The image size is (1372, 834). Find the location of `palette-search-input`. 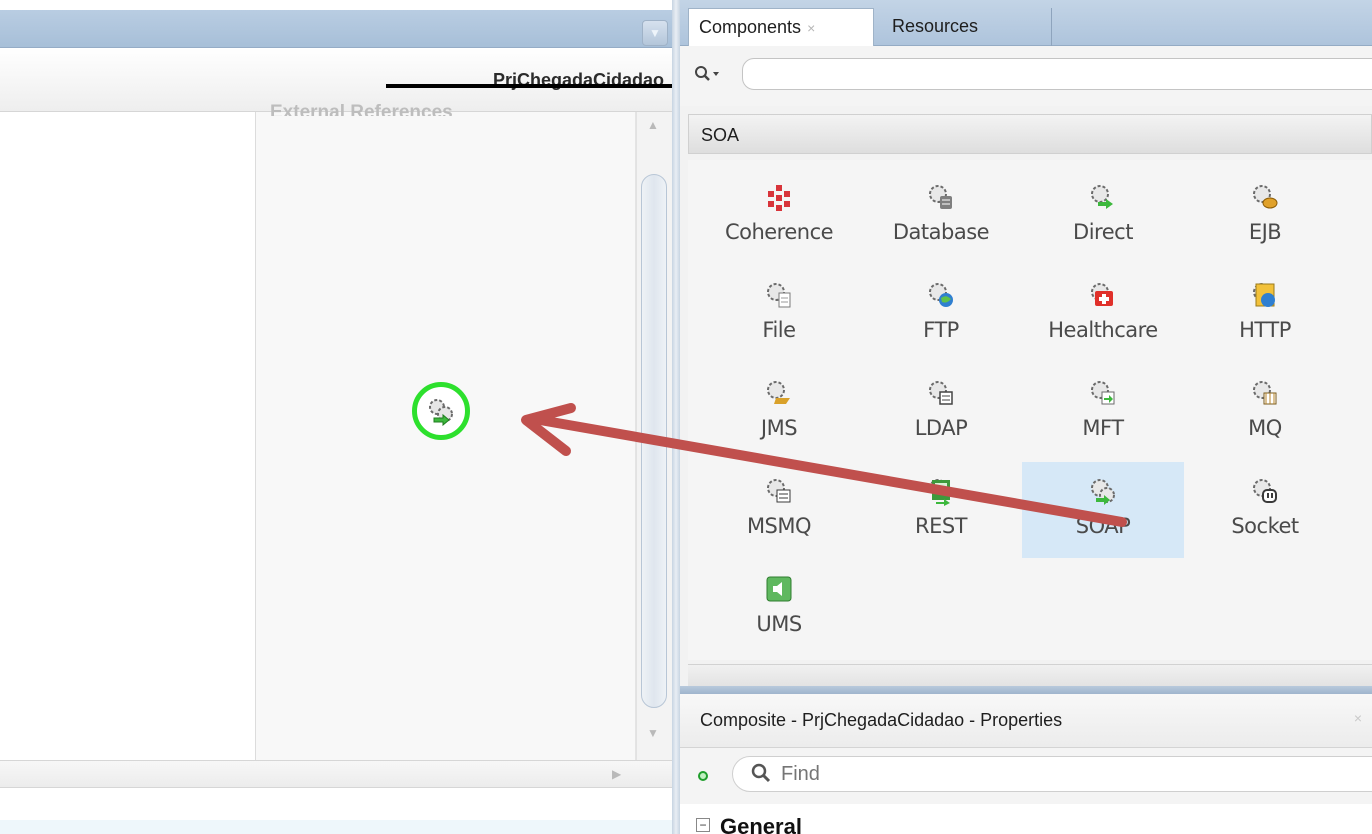

palette-search-input is located at coordinates (1057, 74).